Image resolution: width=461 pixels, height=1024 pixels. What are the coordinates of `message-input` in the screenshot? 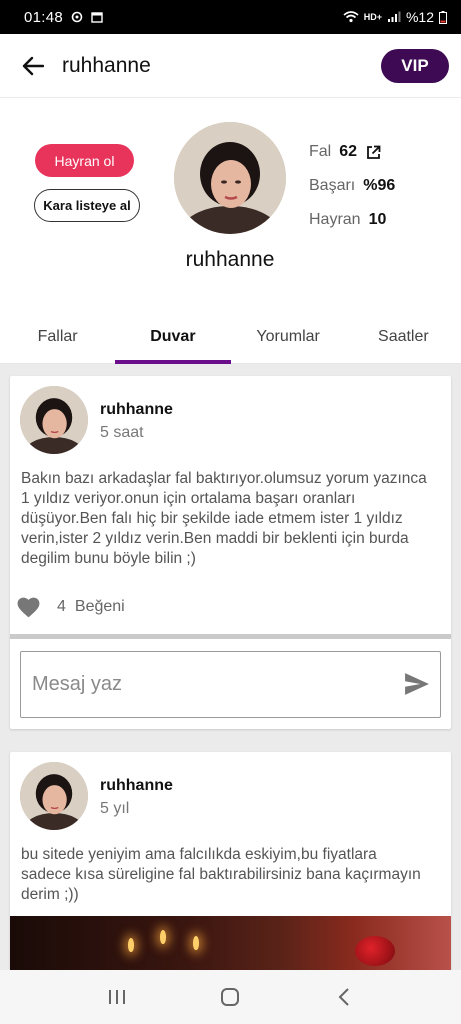 It's located at (206, 684).